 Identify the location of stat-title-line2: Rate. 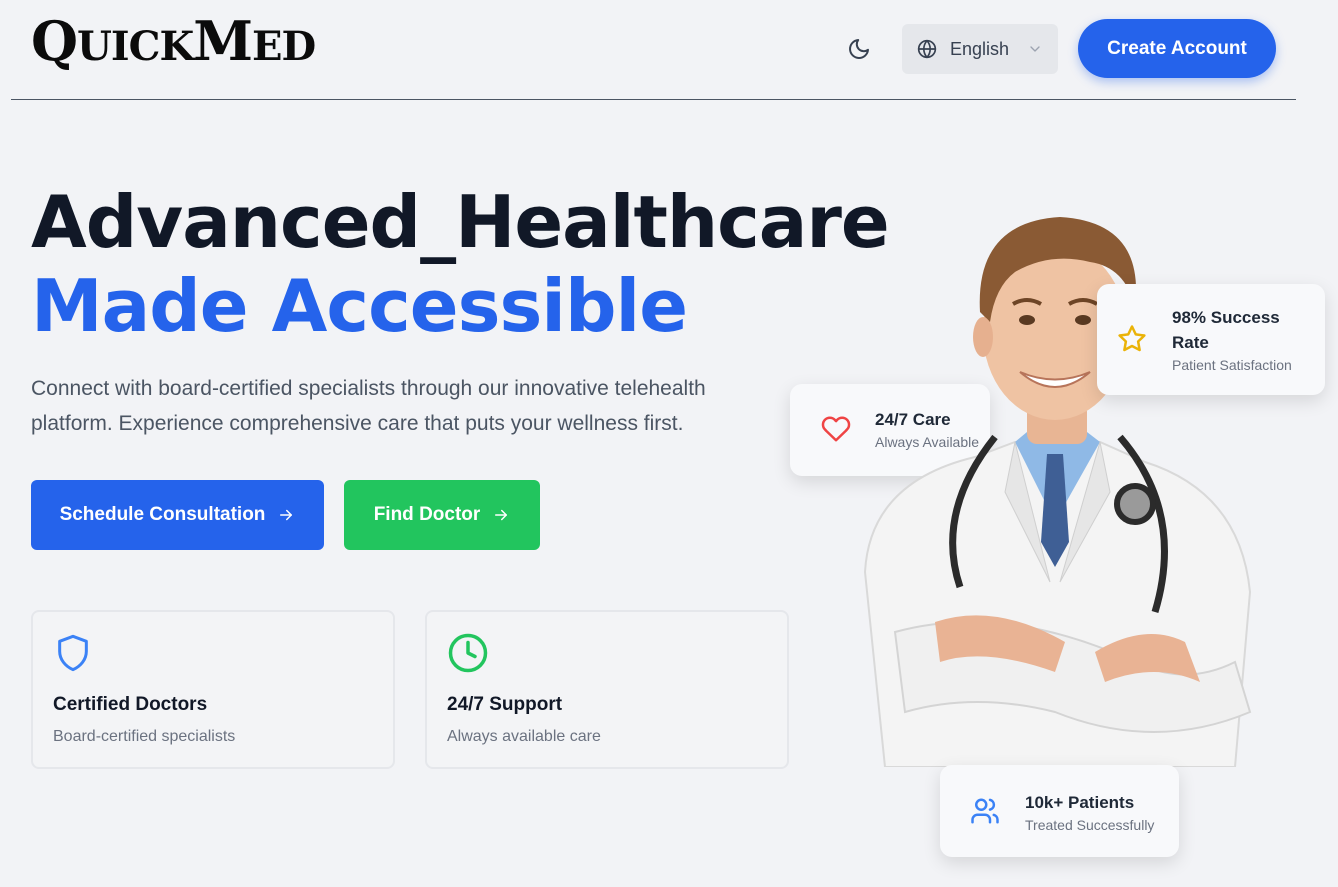
(1190, 342).